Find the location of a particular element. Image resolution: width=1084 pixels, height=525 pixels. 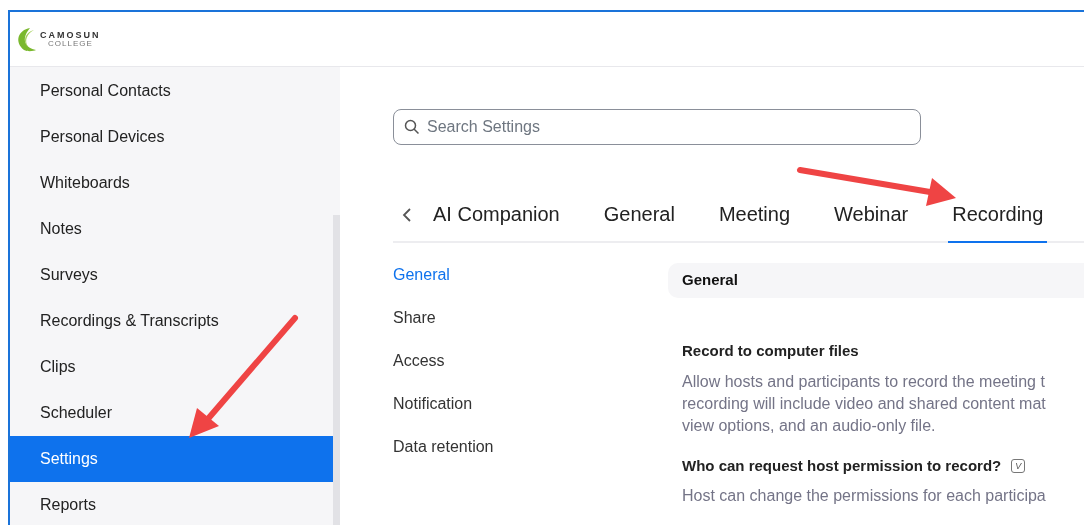

tab: Recording is located at coordinates (998, 221).